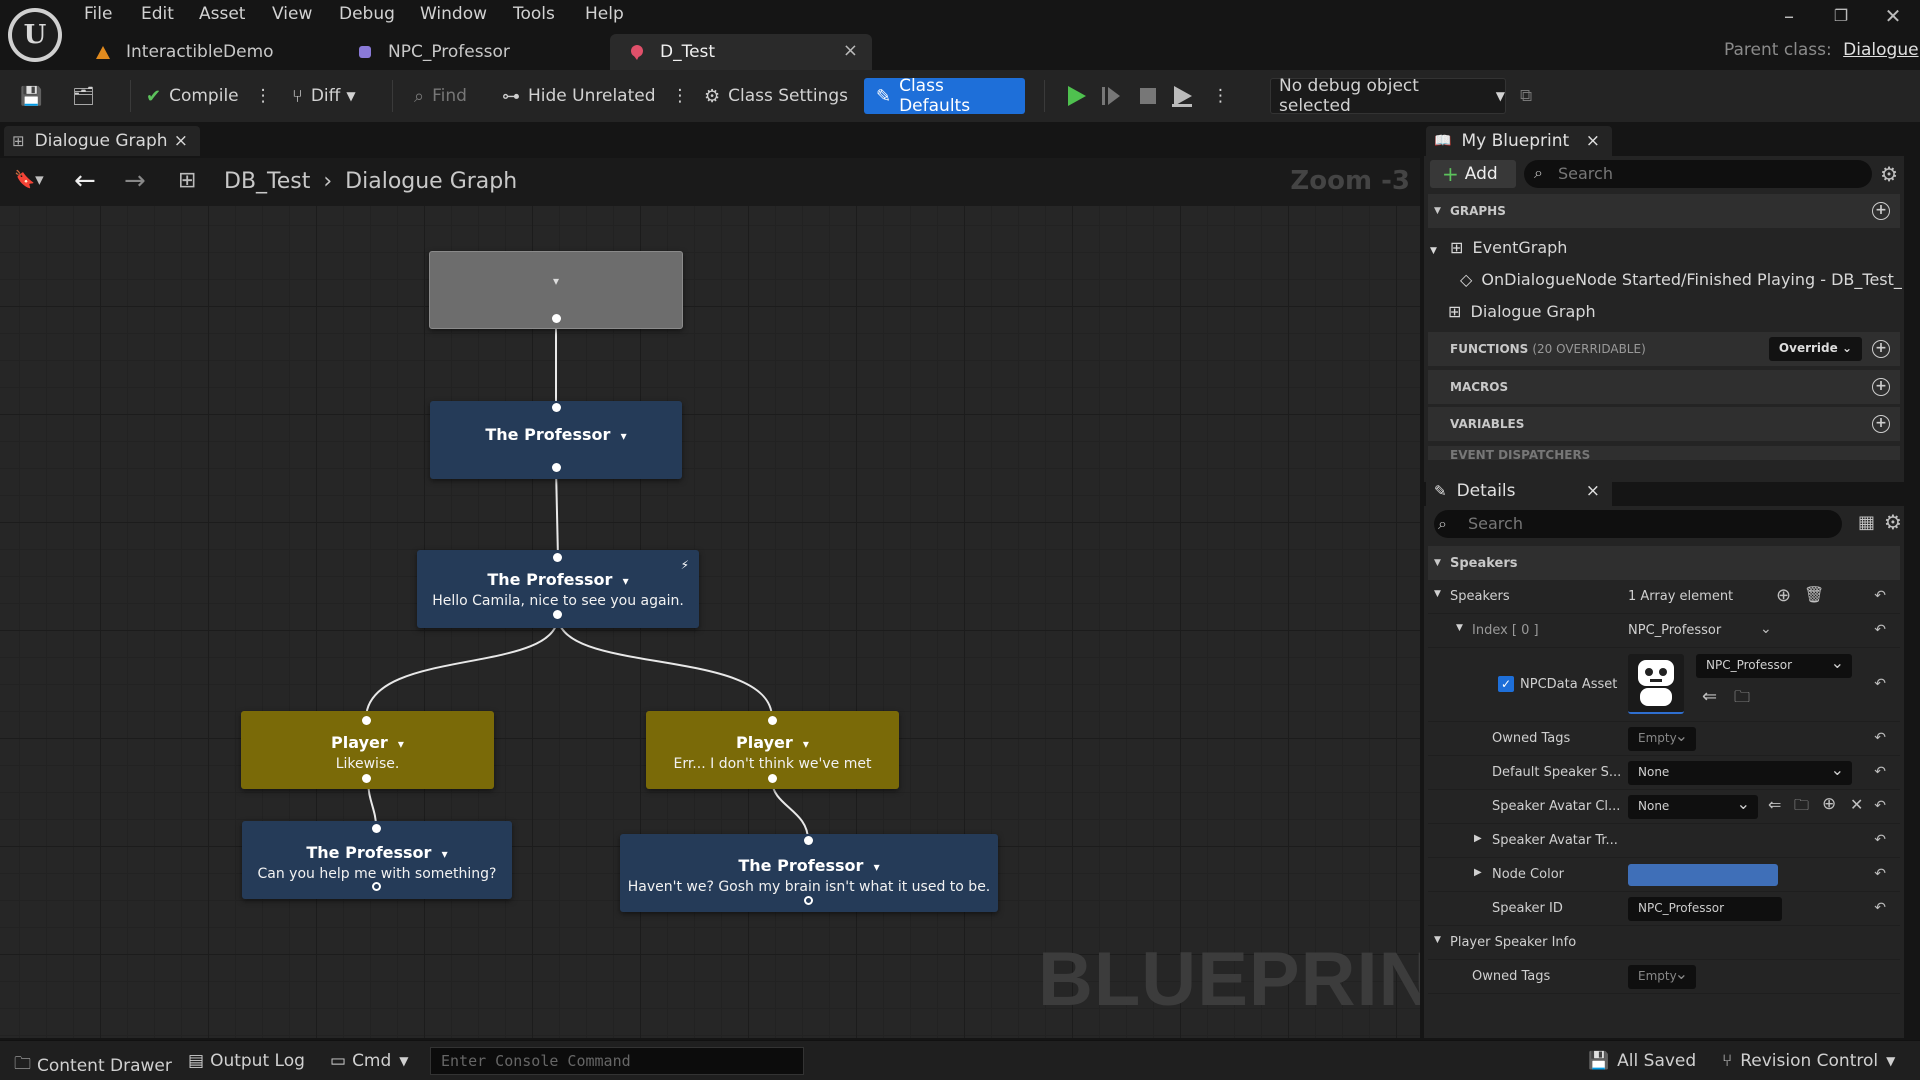 The height and width of the screenshot is (1080, 1920). What do you see at coordinates (1881, 211) in the screenshot?
I see `add-graph-icon: +` at bounding box center [1881, 211].